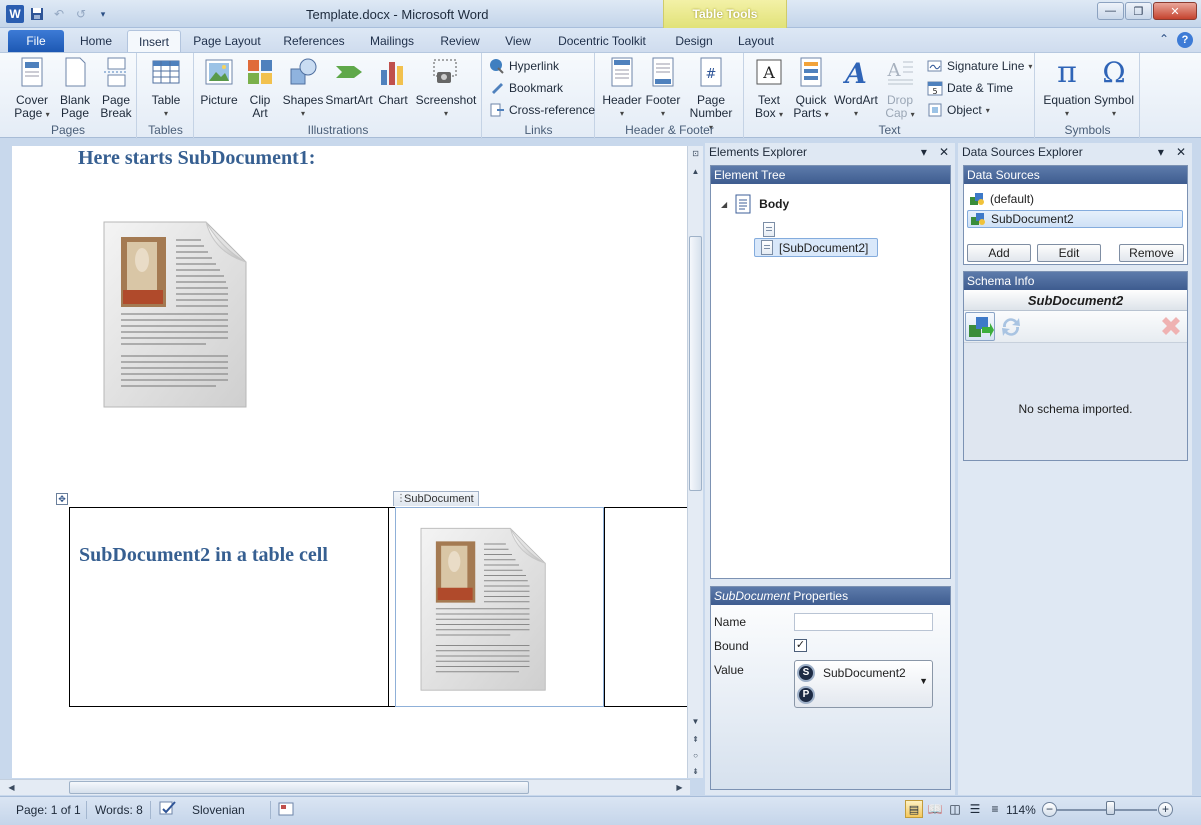 The height and width of the screenshot is (825, 1201). Describe the element at coordinates (695, 739) in the screenshot. I see `previous-page-icon: ⇞` at that location.